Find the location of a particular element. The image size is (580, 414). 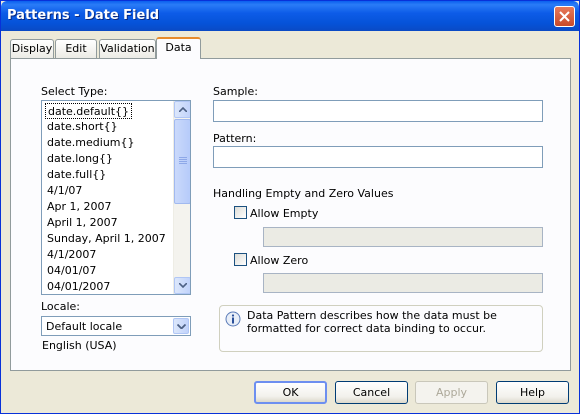

close-icon is located at coordinates (564, 16).